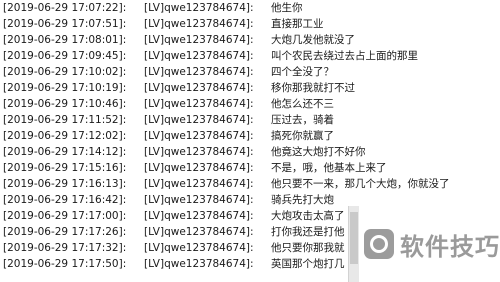 The height and width of the screenshot is (282, 500). What do you see at coordinates (65, 184) in the screenshot?
I see `log-timestamp: [2019-06-29 17:16:13]:` at bounding box center [65, 184].